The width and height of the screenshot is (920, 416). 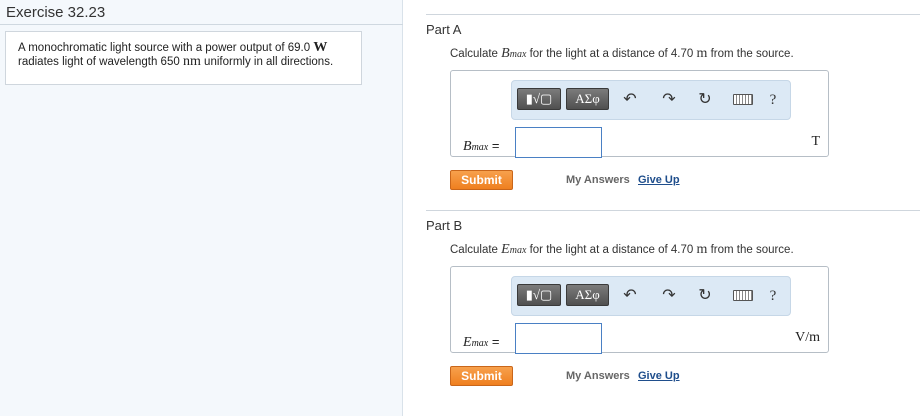 What do you see at coordinates (320, 47) in the screenshot?
I see `unit-watt: W` at bounding box center [320, 47].